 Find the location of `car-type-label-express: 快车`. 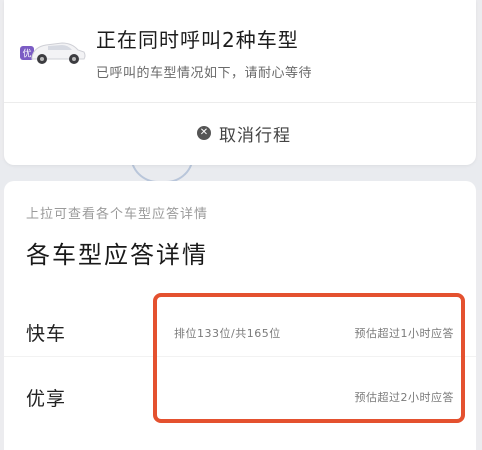

car-type-label-express: 快车 is located at coordinates (46, 334).